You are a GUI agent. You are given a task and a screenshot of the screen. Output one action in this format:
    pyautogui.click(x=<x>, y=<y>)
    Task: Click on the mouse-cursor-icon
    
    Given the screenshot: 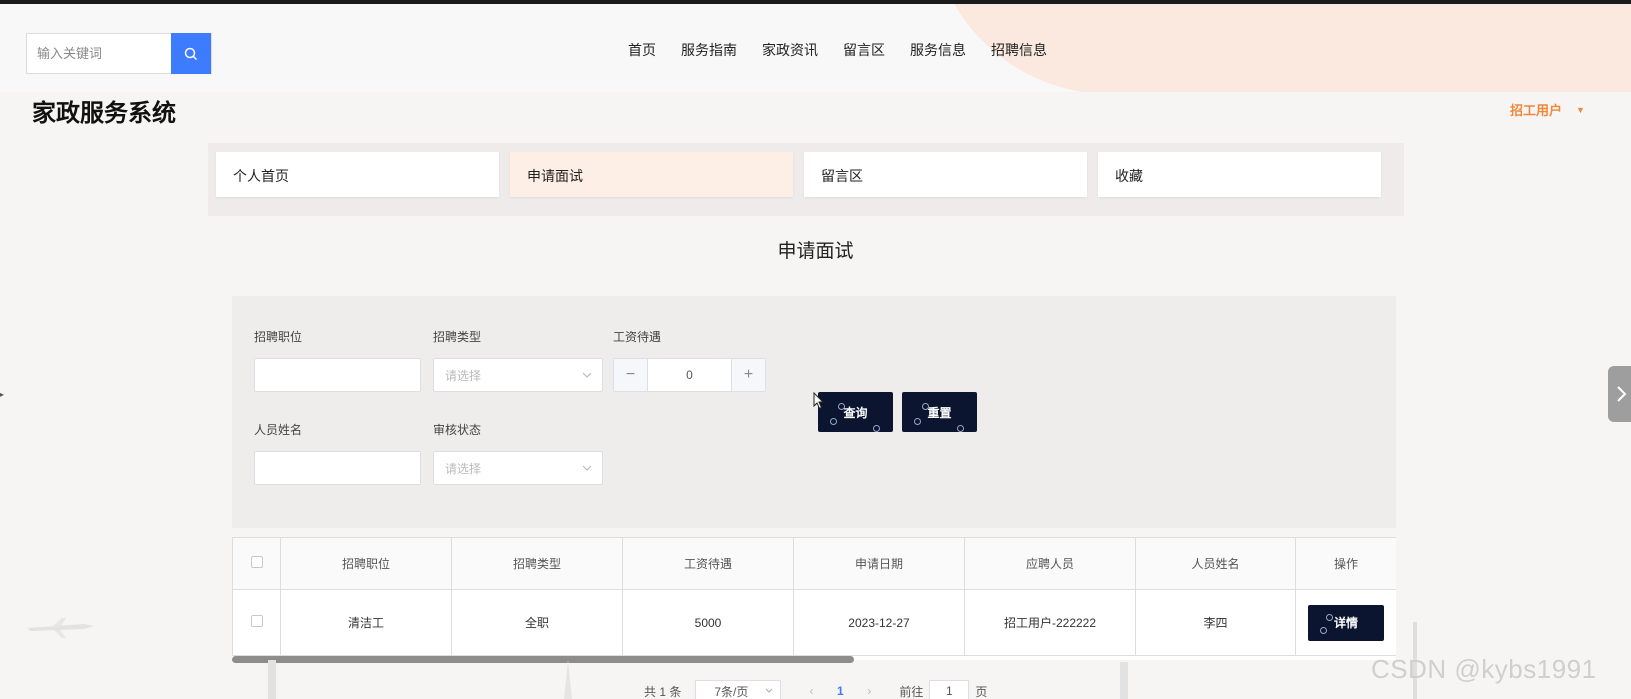 What is the action you would take?
    pyautogui.click(x=819, y=401)
    